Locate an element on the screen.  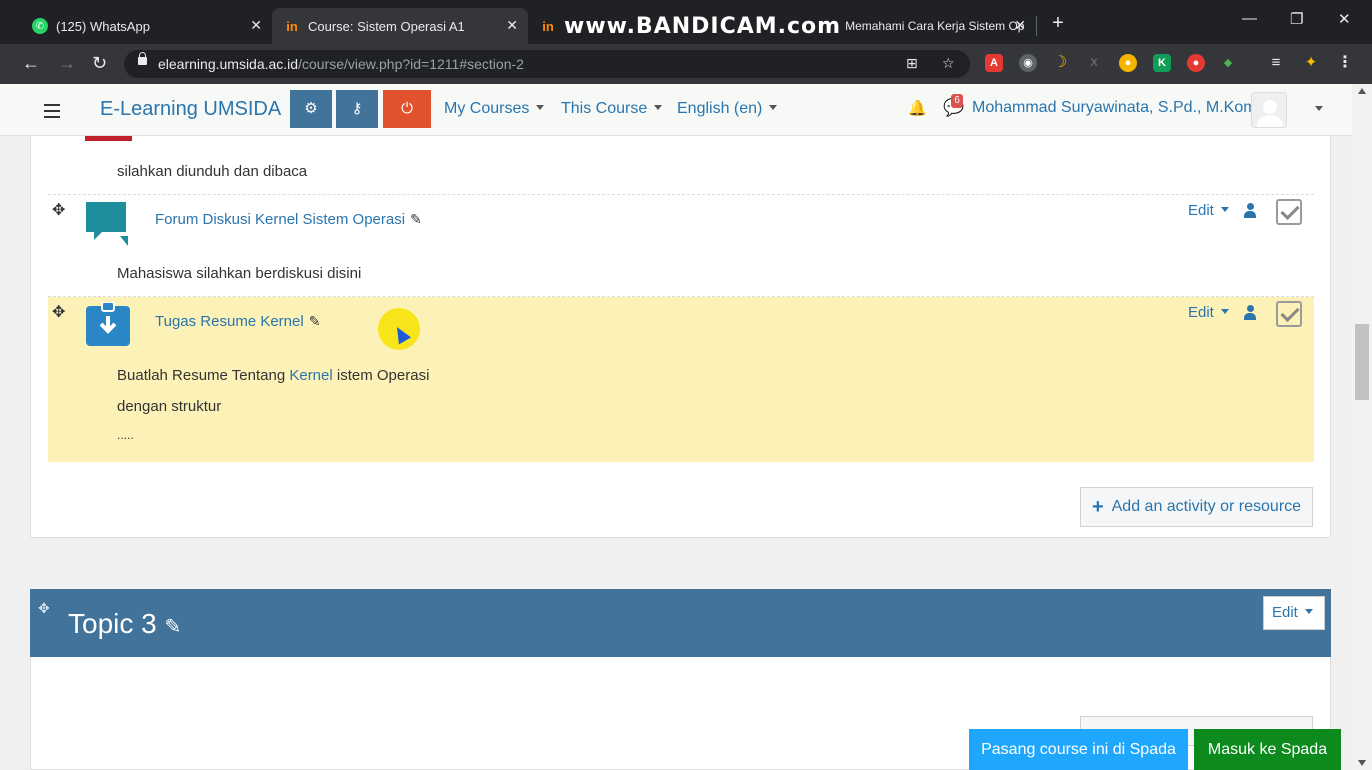
tab-whatsapp: ✆ (125) WhatsApp ✕ is located at coordinates (146, 26).